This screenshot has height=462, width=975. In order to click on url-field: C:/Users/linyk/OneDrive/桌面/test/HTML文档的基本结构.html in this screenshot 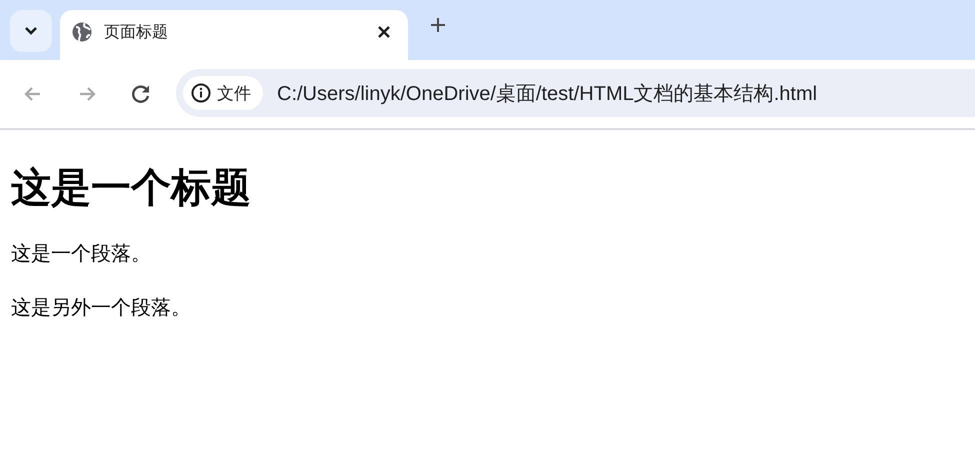, I will do `click(617, 93)`.